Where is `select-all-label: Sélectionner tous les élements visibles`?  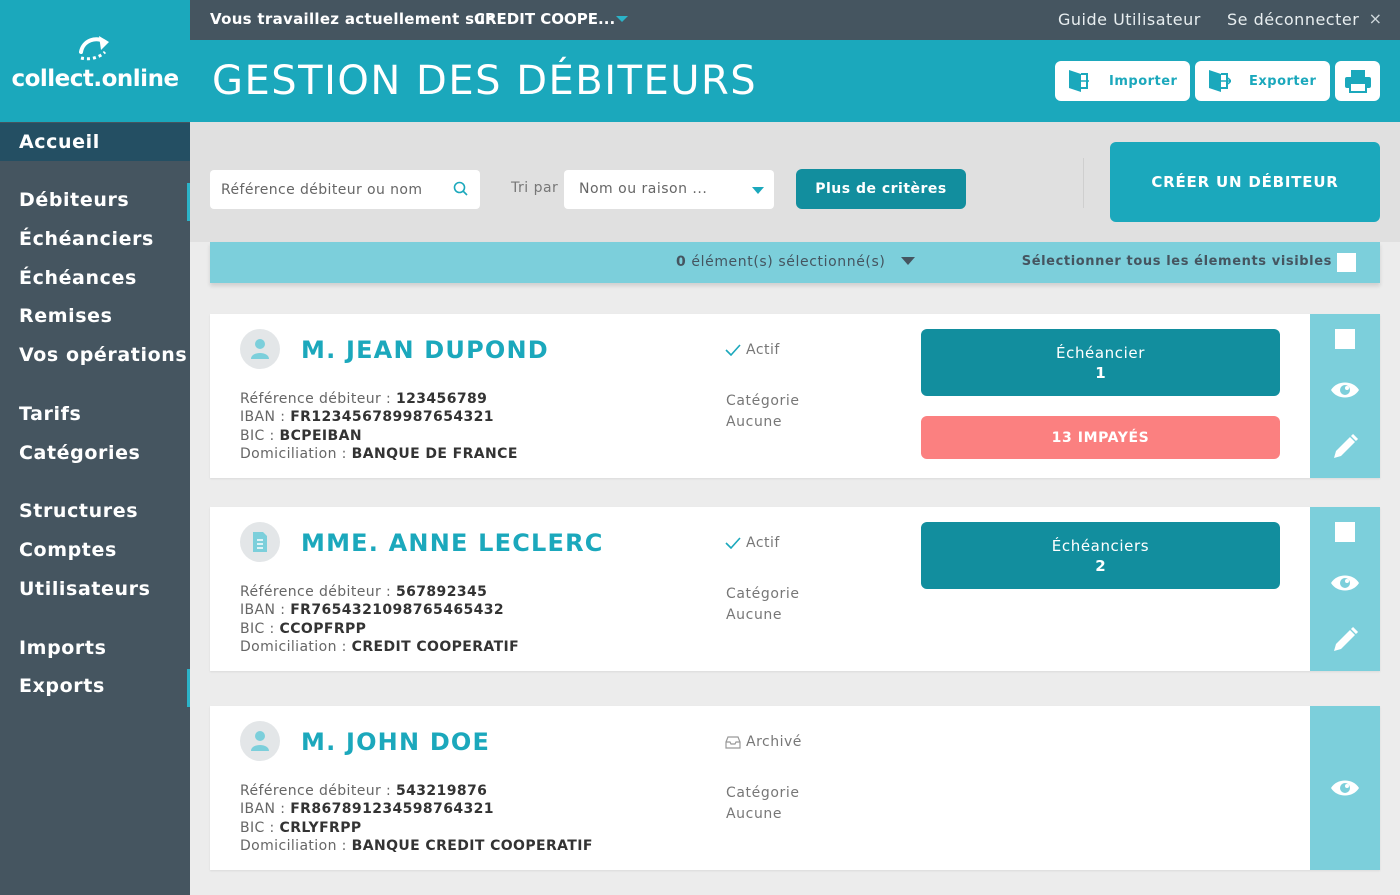
select-all-label: Sélectionner tous les élements visibles is located at coordinates (1176, 261).